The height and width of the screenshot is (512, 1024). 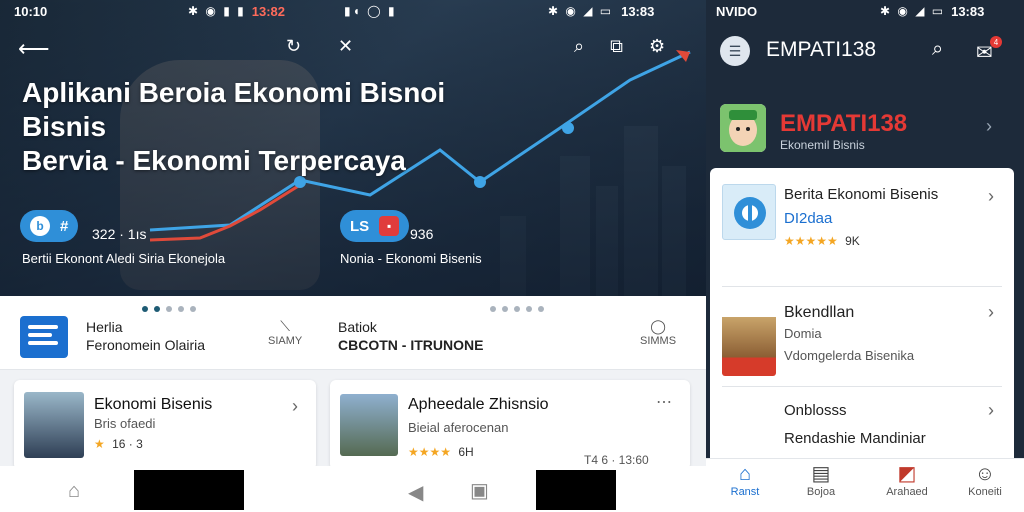 I want to click on status-time-mid: 13:82, so click(x=268, y=11).